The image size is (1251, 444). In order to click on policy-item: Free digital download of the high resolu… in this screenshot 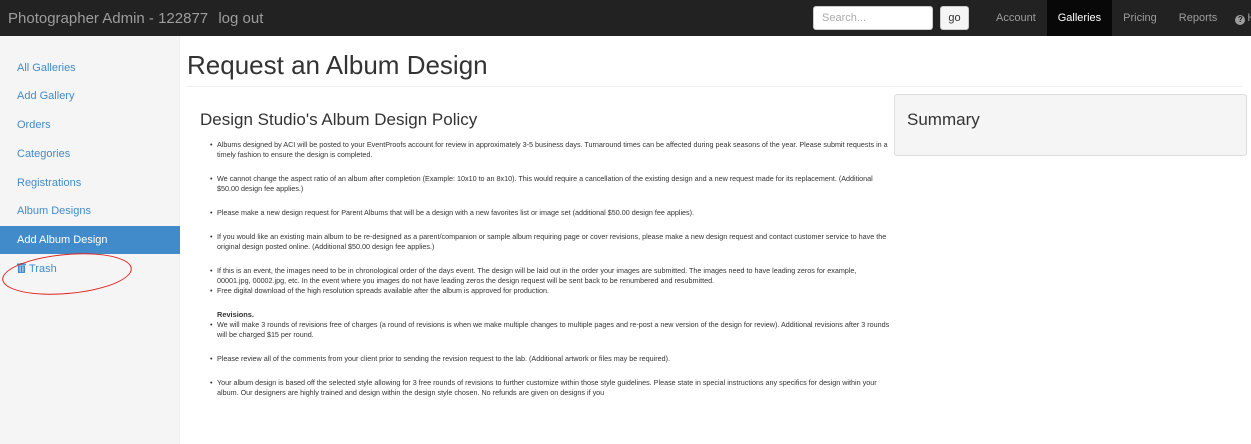, I will do `click(545, 291)`.